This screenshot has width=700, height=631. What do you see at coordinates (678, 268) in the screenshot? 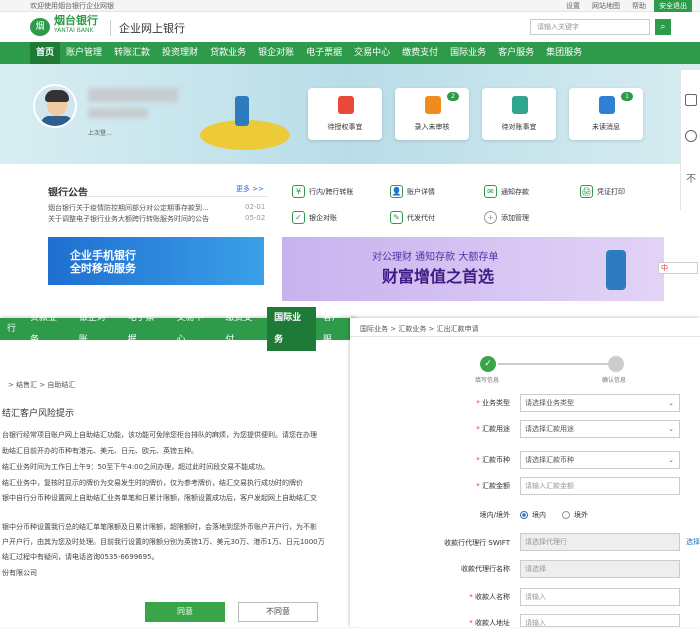
I see `ime-indicator: 中` at bounding box center [678, 268].